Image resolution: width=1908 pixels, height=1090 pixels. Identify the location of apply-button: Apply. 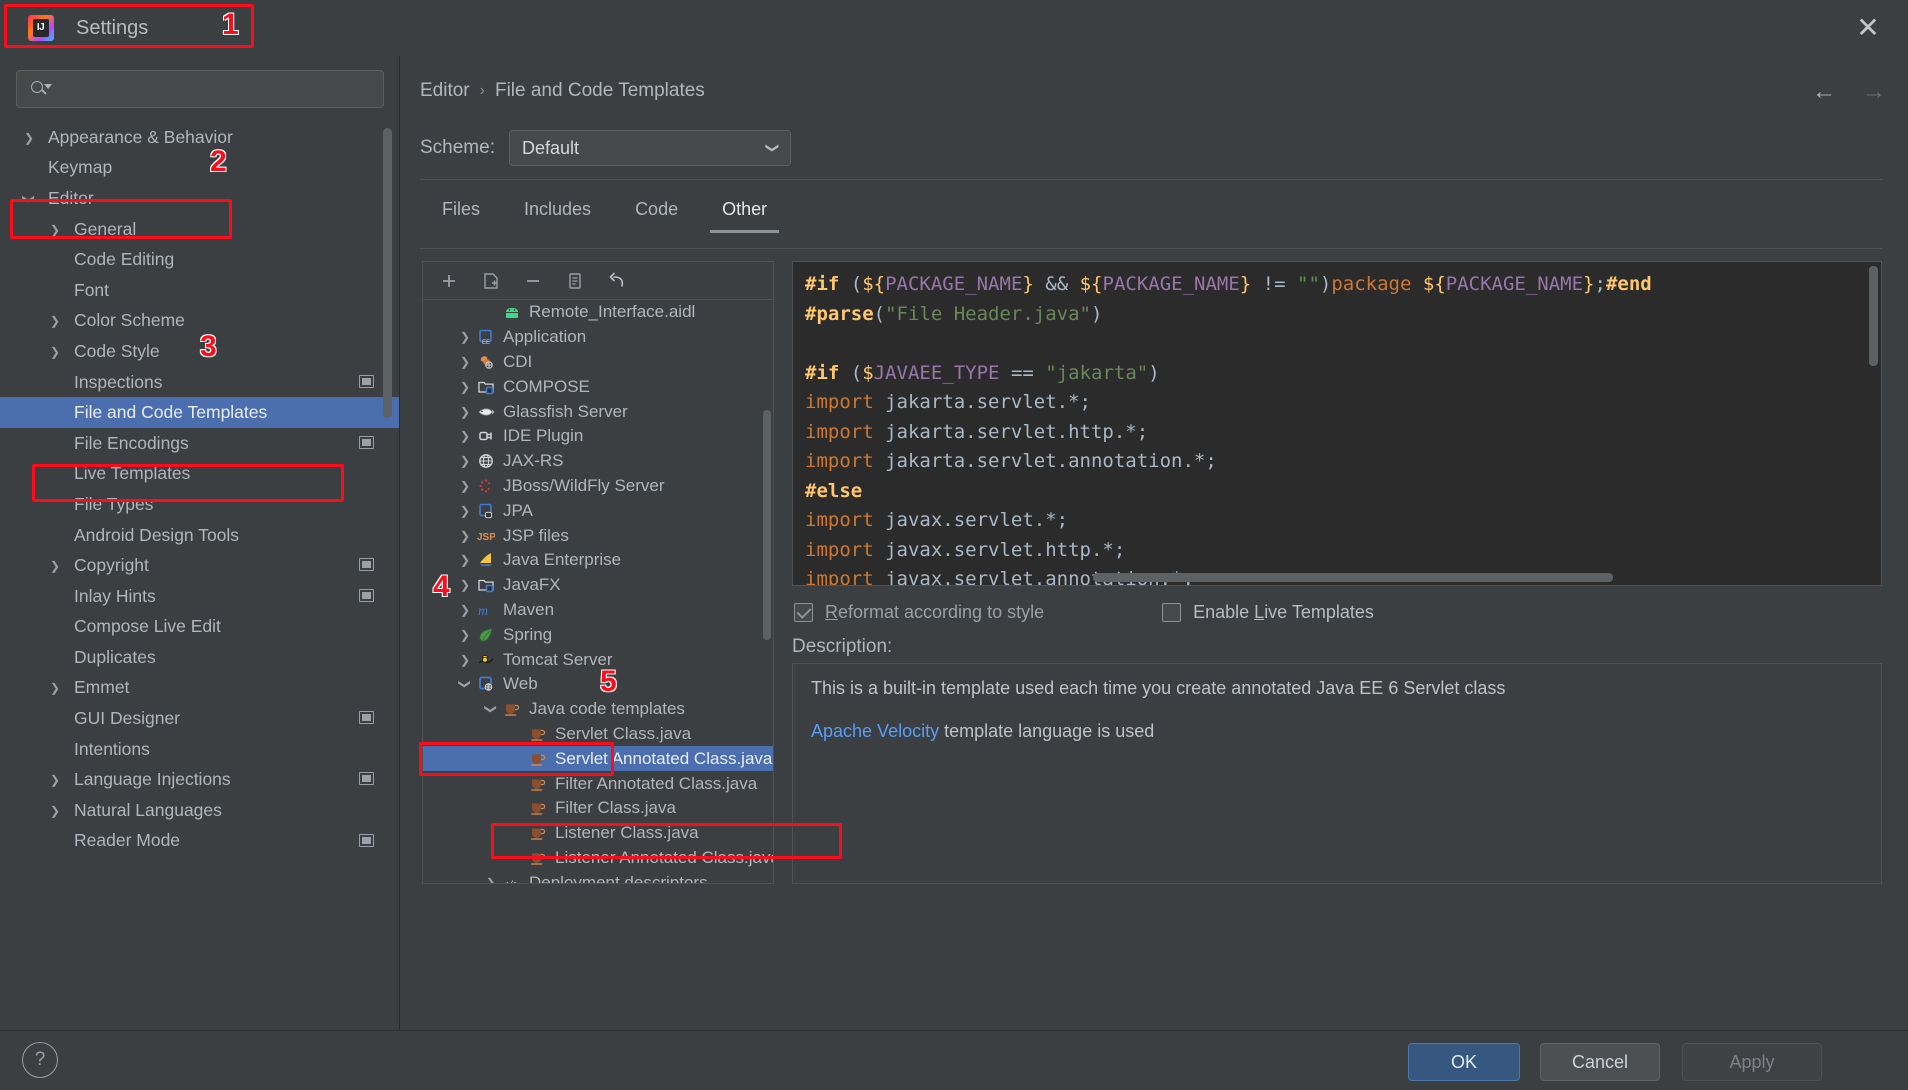
(1752, 1062).